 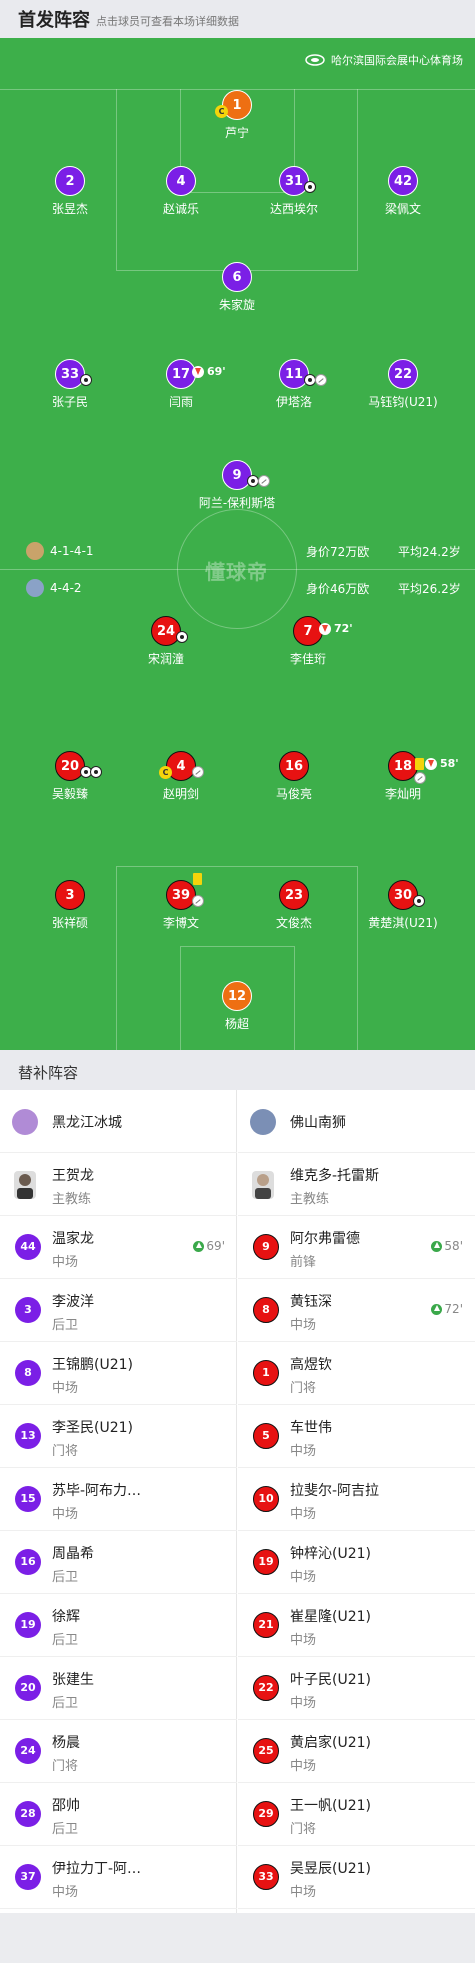 What do you see at coordinates (196, 374) in the screenshot?
I see `player-number-badge: 17 69'` at bounding box center [196, 374].